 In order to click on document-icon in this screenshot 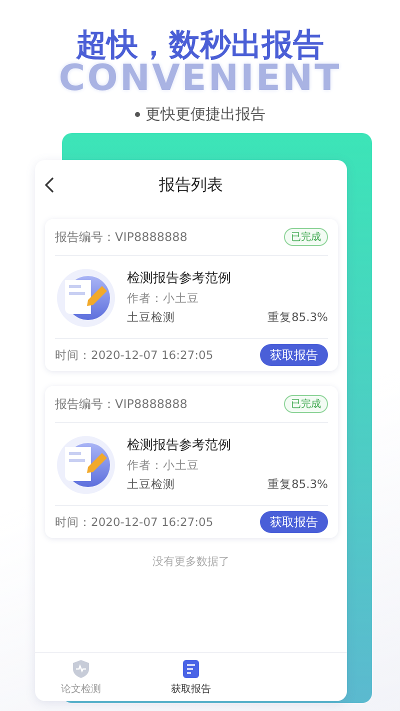, I will do `click(191, 668)`.